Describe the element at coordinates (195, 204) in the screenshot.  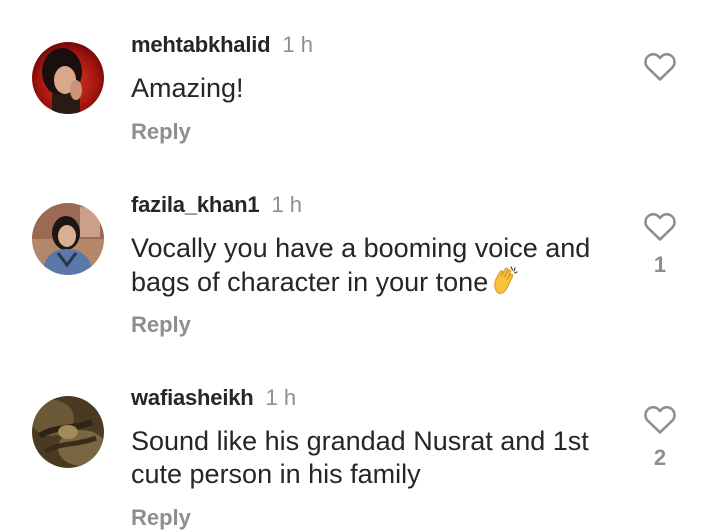
I see `username: fazila_khan1` at that location.